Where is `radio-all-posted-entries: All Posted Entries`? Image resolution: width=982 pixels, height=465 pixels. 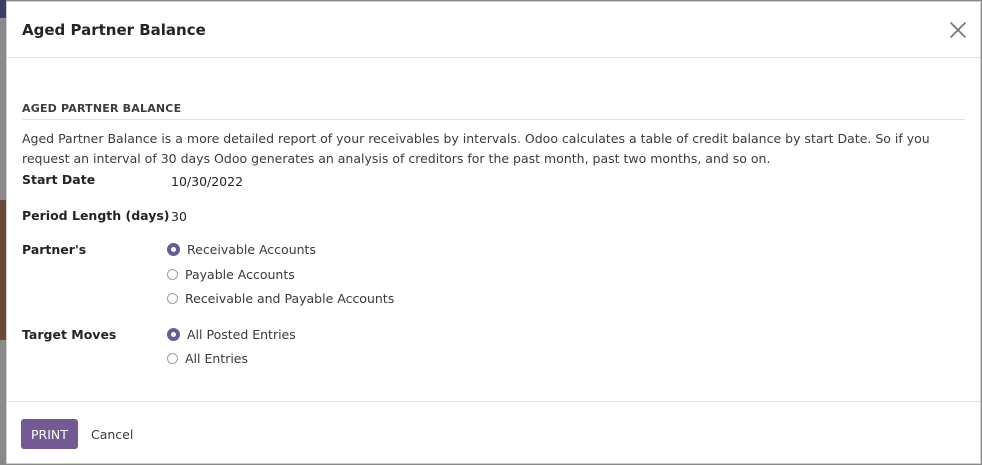 radio-all-posted-entries: All Posted Entries is located at coordinates (231, 334).